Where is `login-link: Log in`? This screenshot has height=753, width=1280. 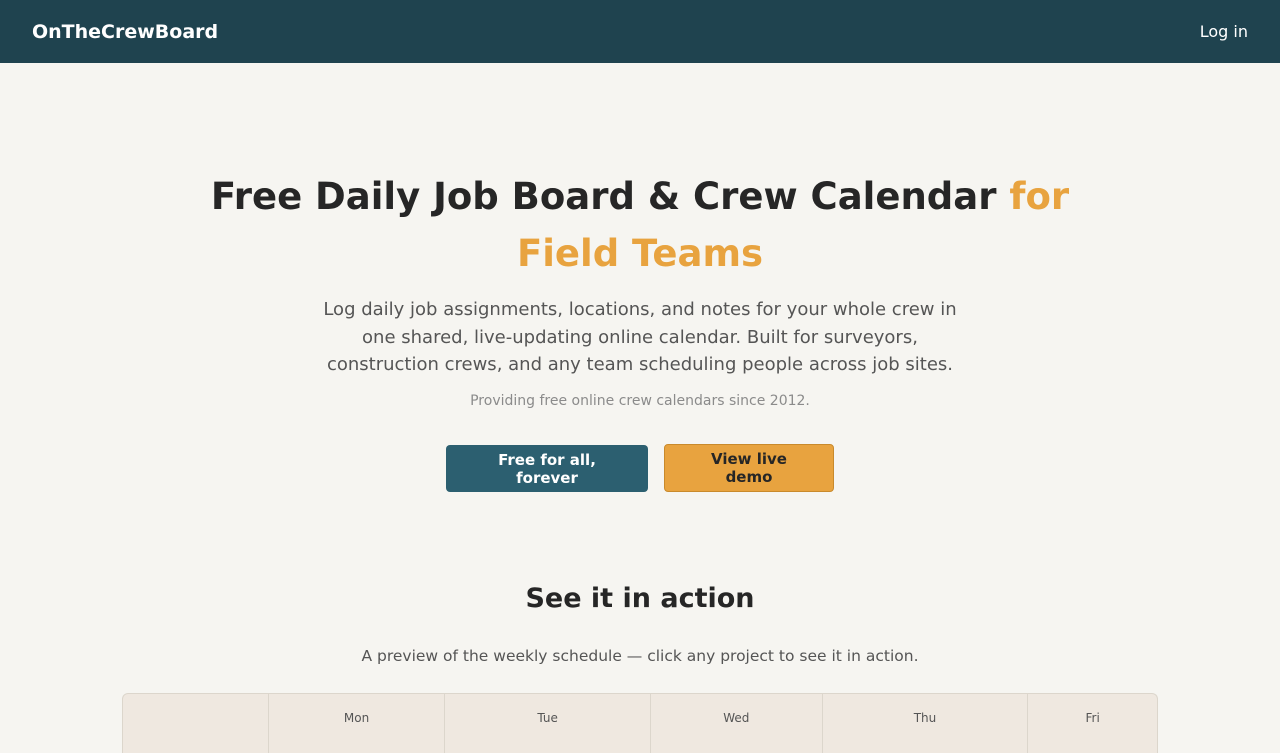 login-link: Log in is located at coordinates (1224, 31).